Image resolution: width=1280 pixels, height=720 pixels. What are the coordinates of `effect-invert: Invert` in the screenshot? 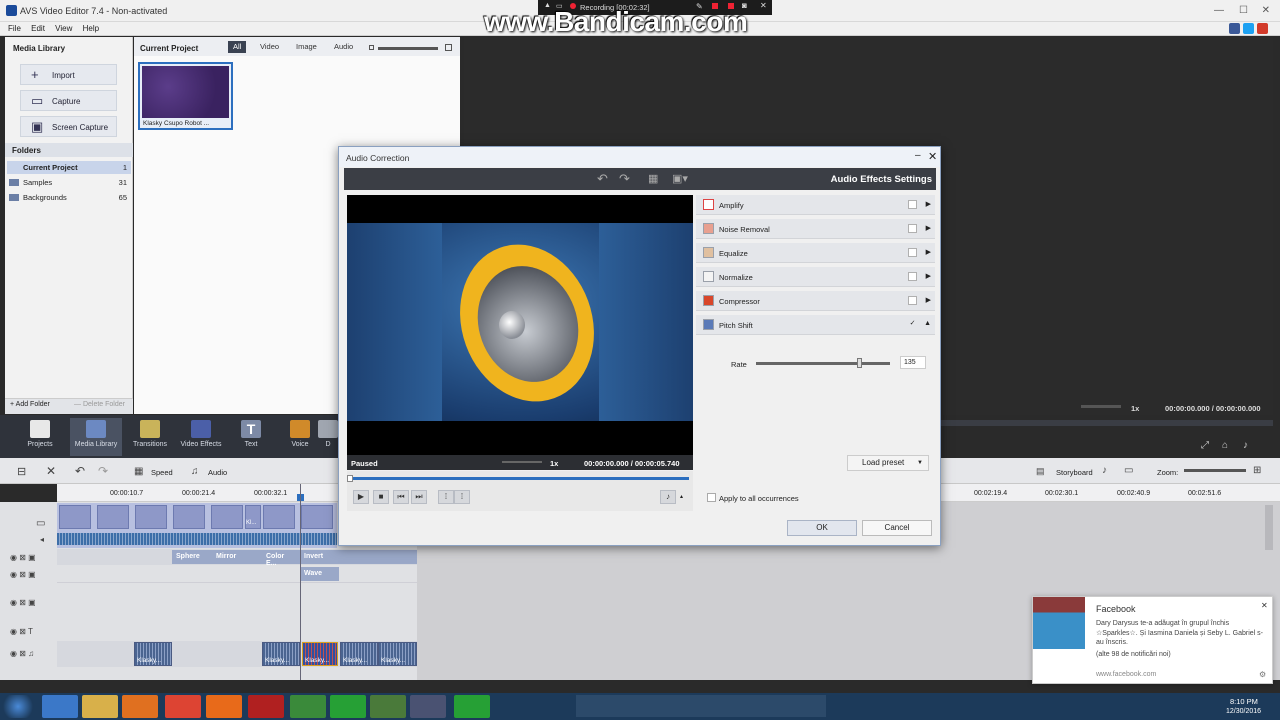 It's located at (358, 557).